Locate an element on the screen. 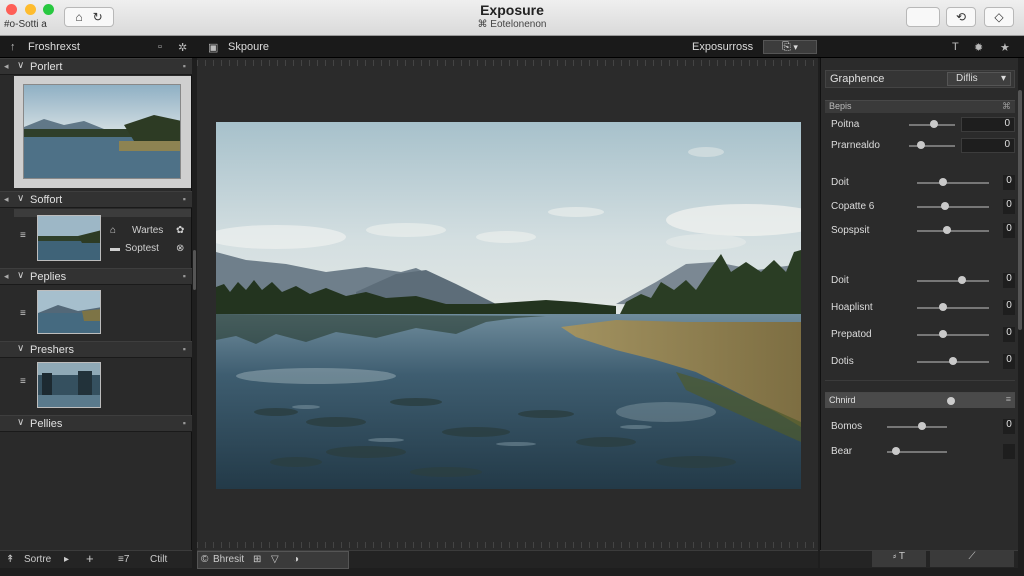  adjustment-row: Poitna 0 is located at coordinates (920, 125).